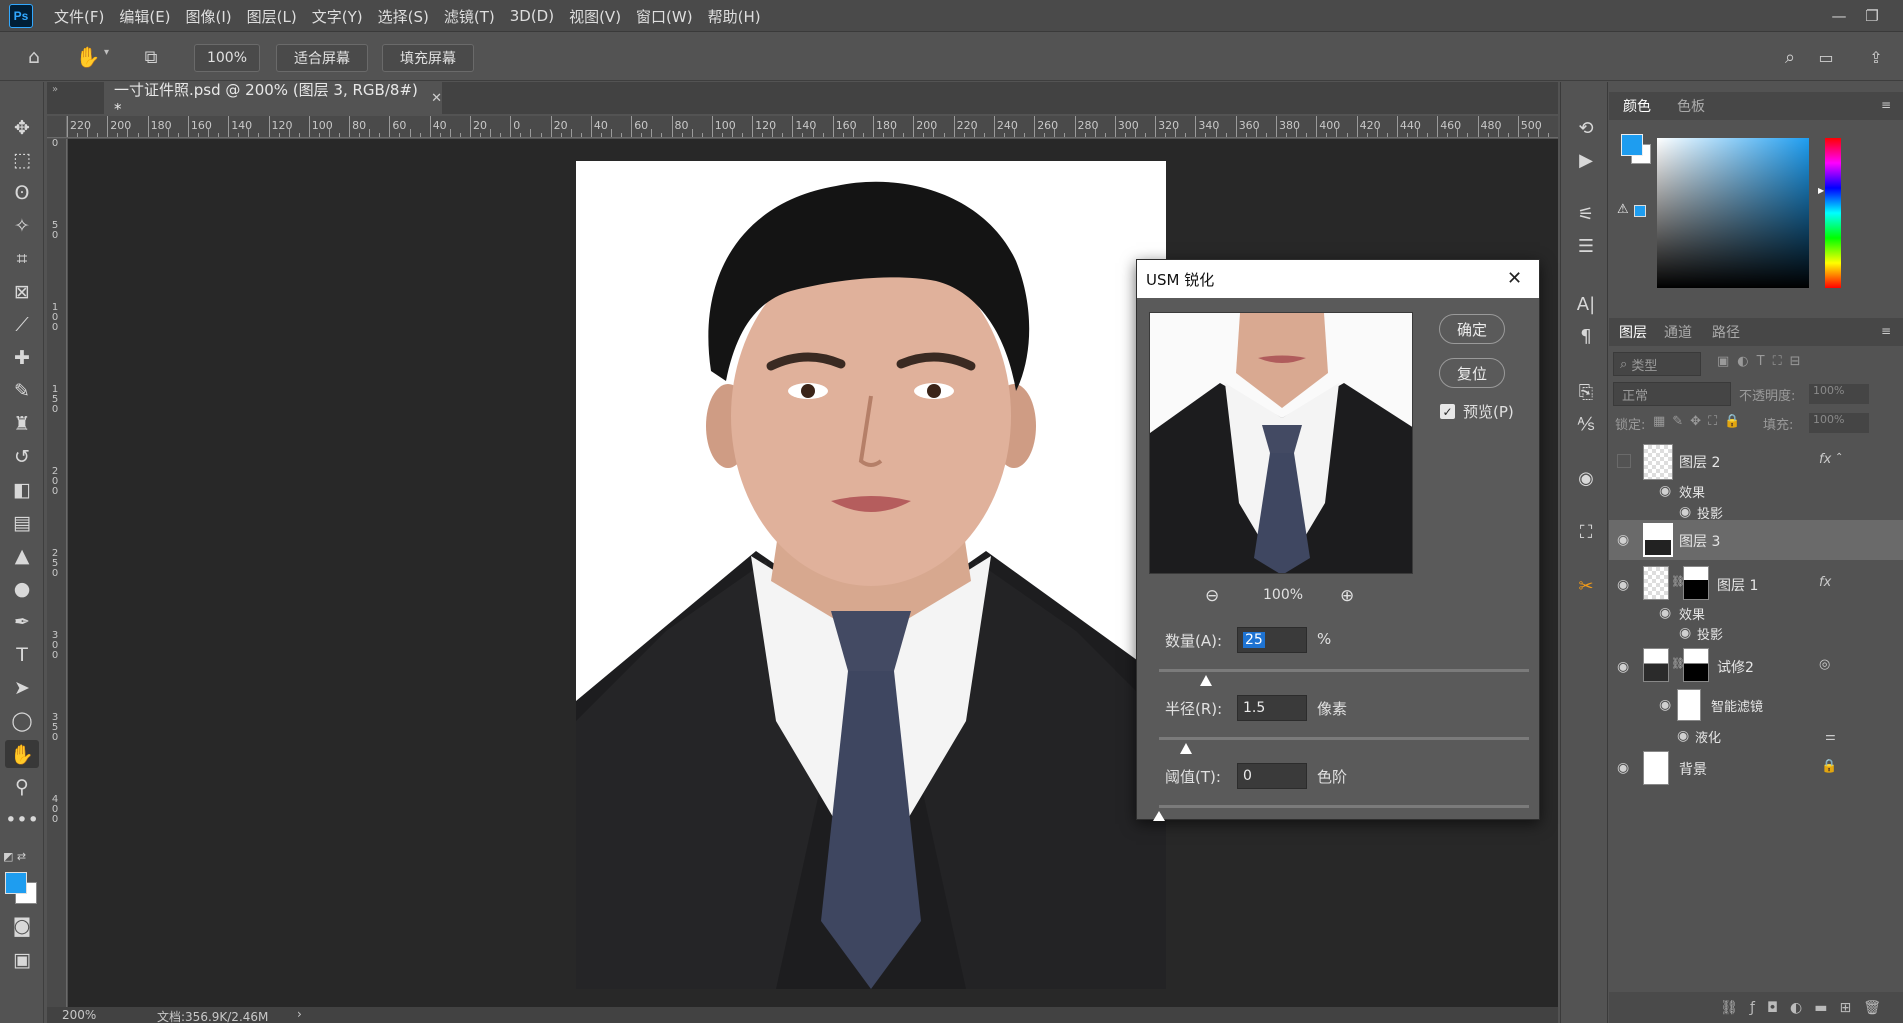  I want to click on close-tab-icon: ✕, so click(436, 98).